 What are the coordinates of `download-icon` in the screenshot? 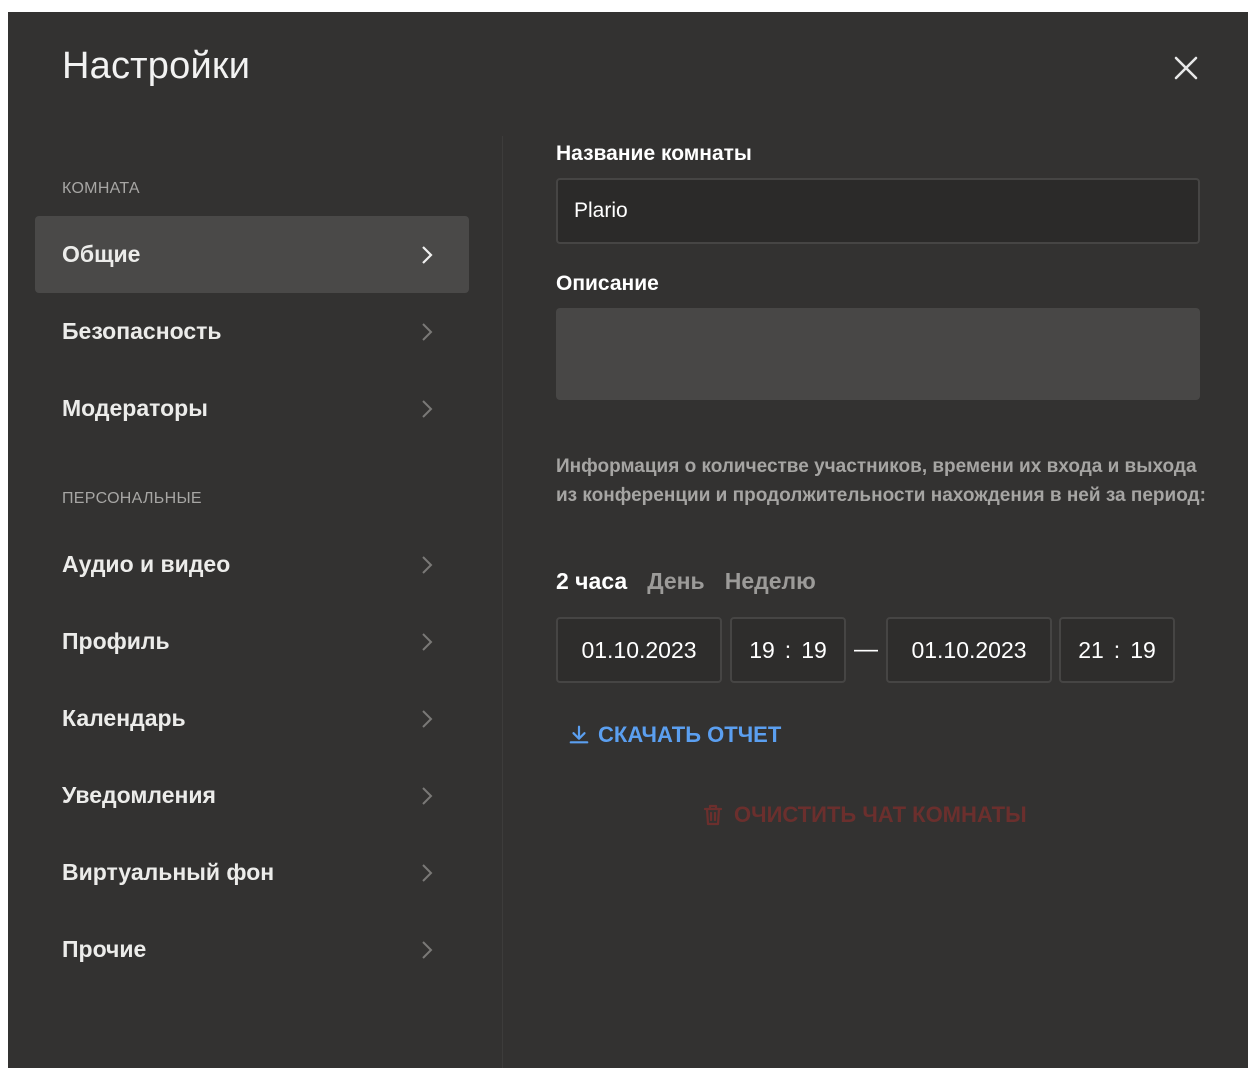 It's located at (579, 734).